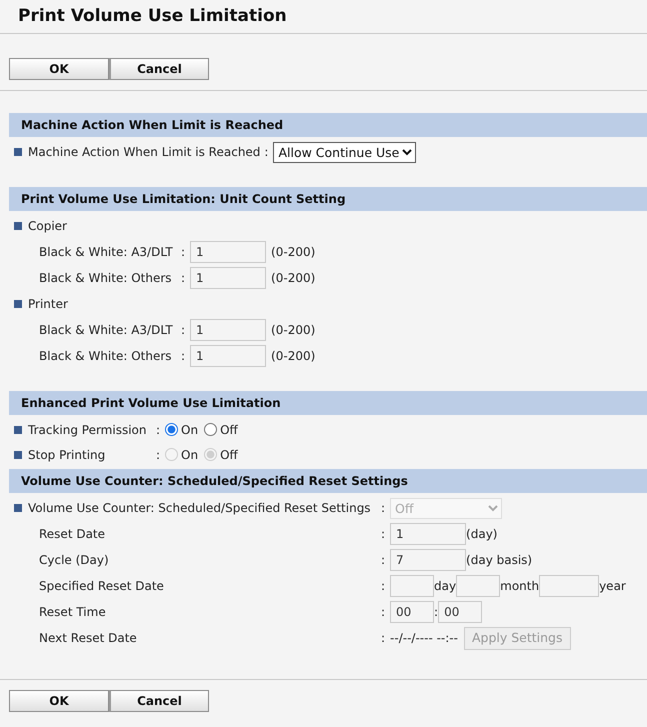 This screenshot has height=727, width=647. What do you see at coordinates (200, 509) in the screenshot?
I see `field-label: Volume Use Counter: Scheduled/Specified Reset Settings` at bounding box center [200, 509].